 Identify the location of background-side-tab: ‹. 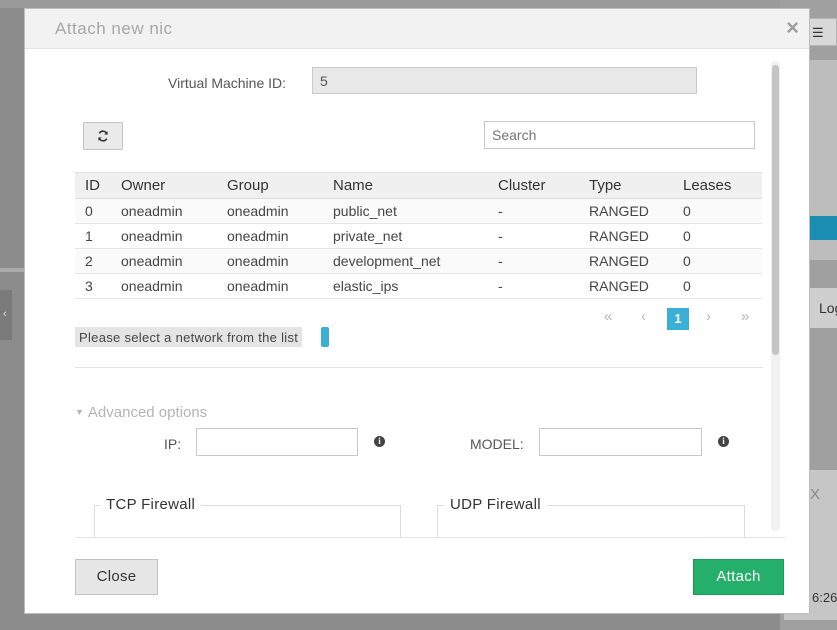
(6, 315).